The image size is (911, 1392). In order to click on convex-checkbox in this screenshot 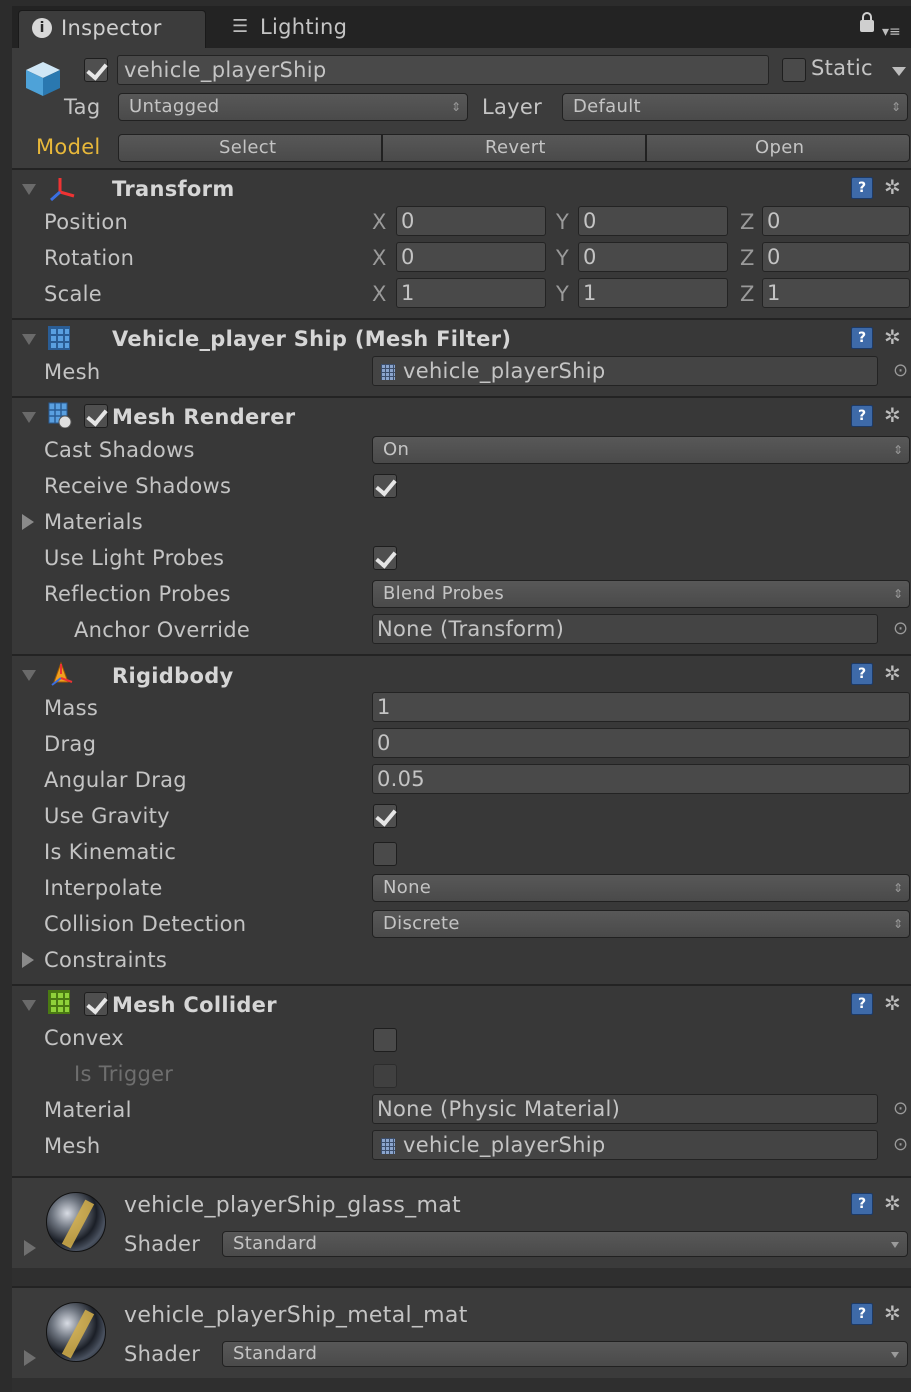, I will do `click(385, 1040)`.